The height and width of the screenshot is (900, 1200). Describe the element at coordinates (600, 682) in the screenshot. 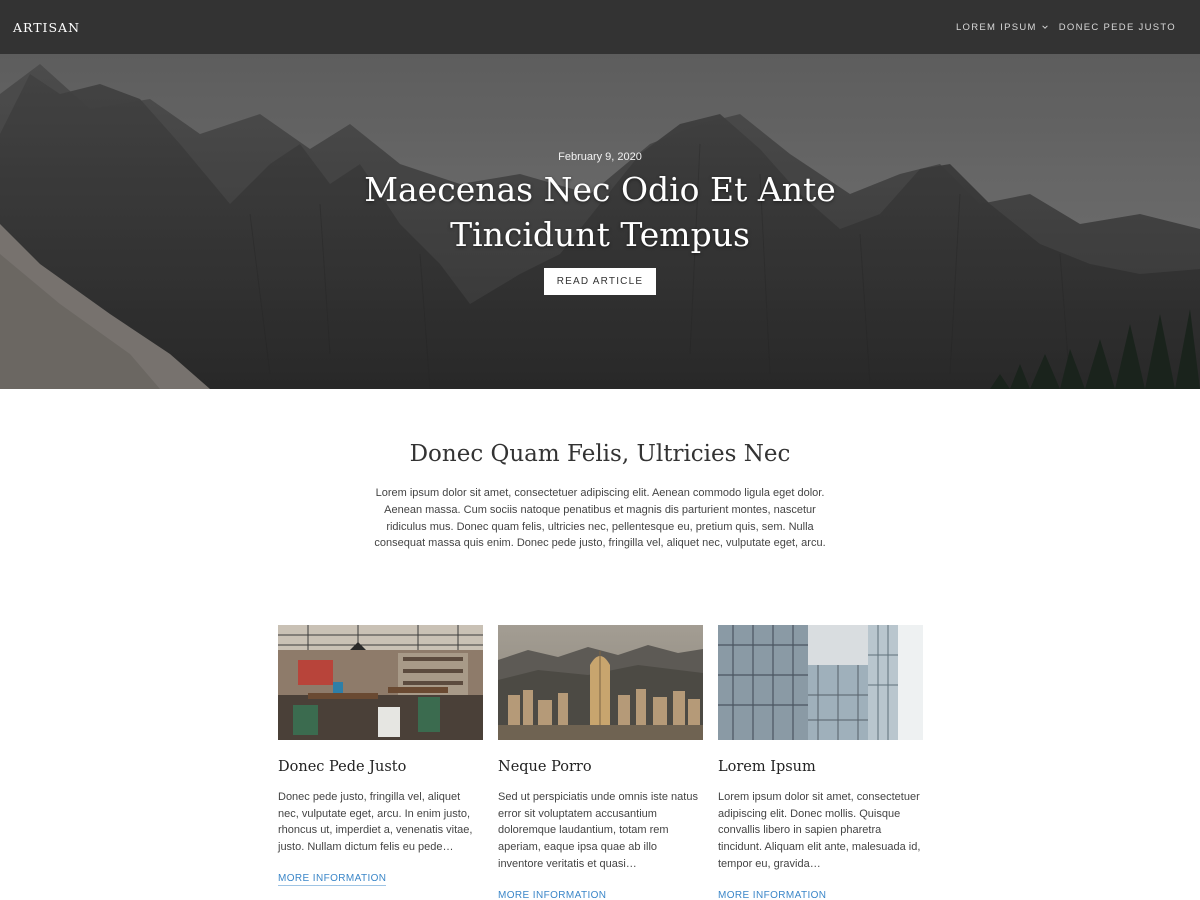

I see `city-skyline-image` at that location.